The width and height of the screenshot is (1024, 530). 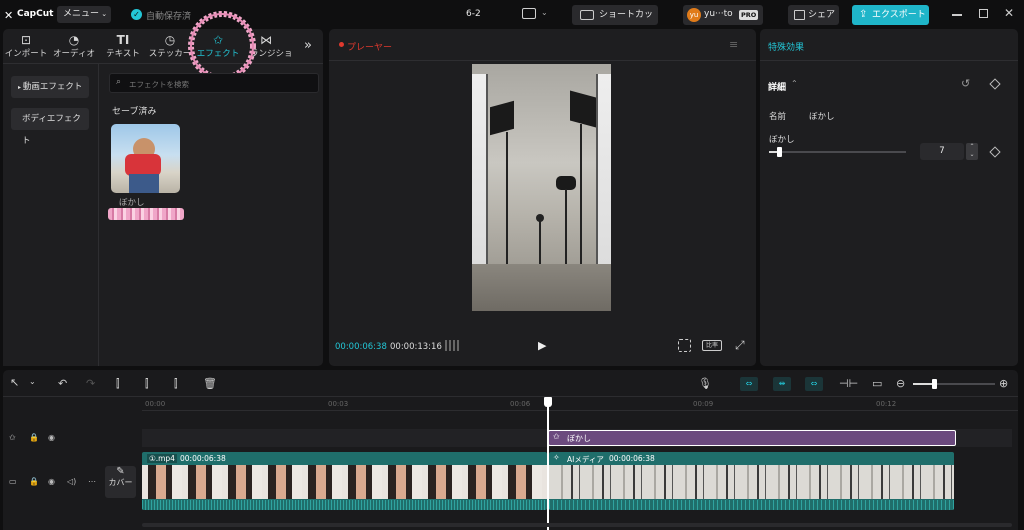 What do you see at coordinates (705, 383) in the screenshot?
I see `microphone-icon: 🎙` at bounding box center [705, 383].